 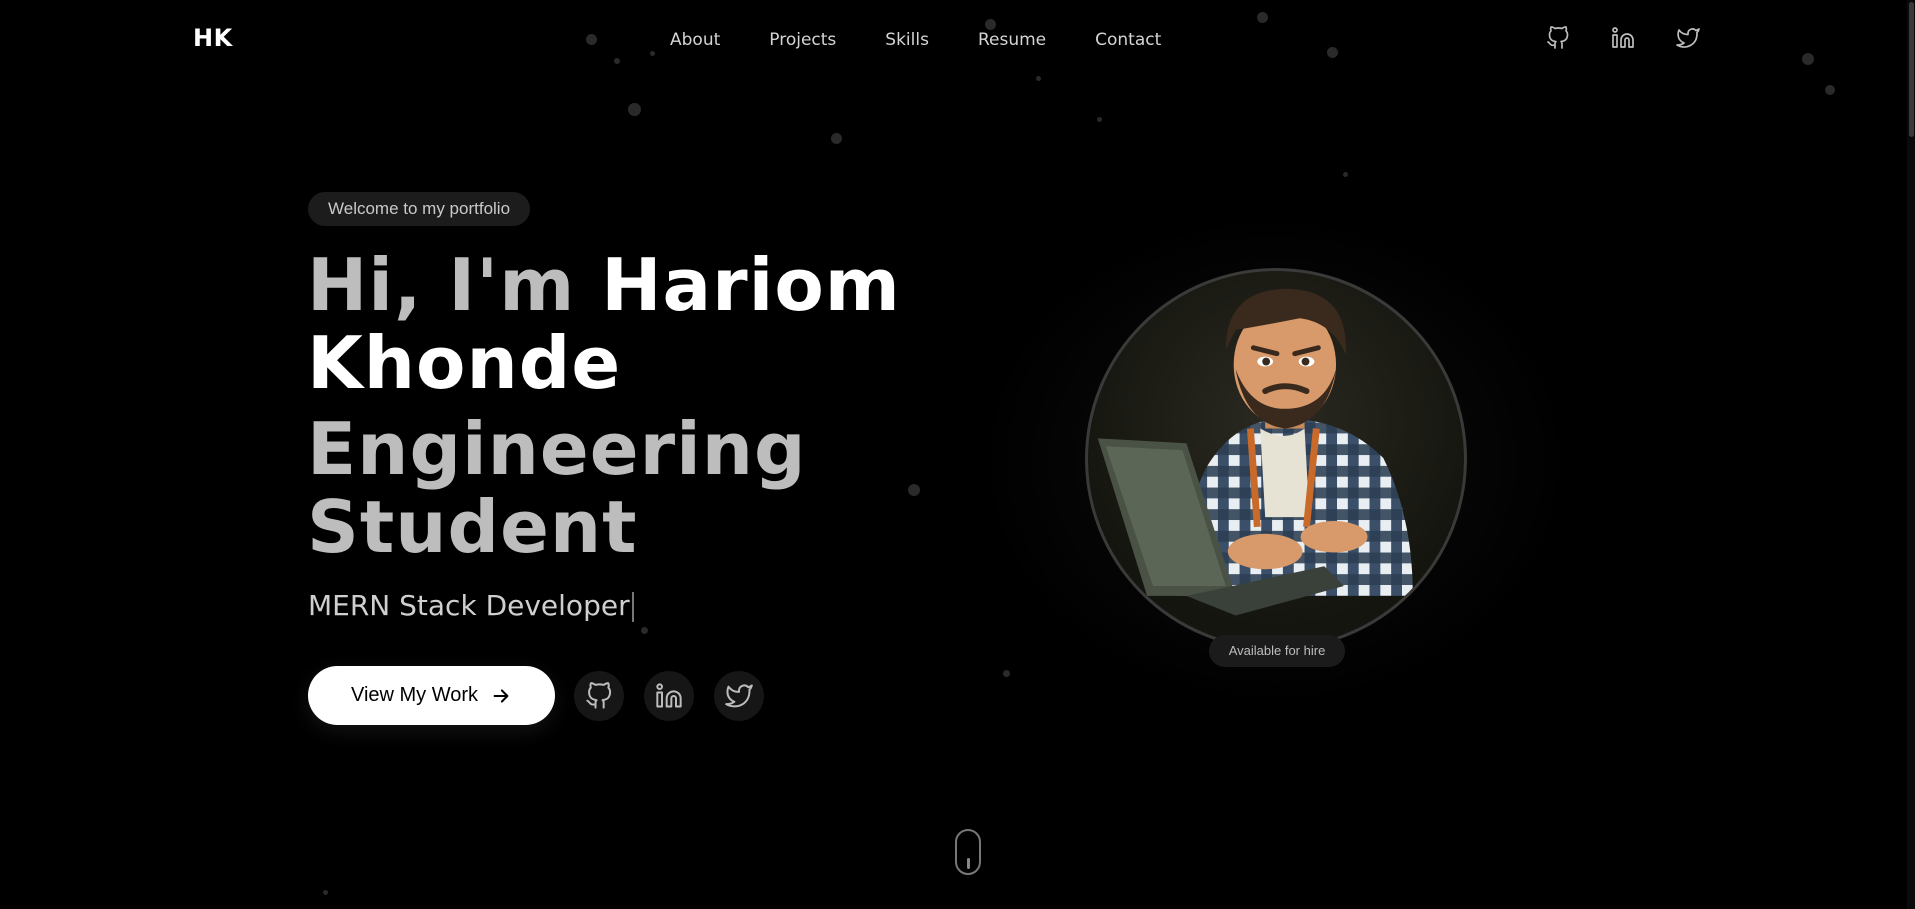 What do you see at coordinates (968, 852) in the screenshot?
I see `scroll-down-indicator` at bounding box center [968, 852].